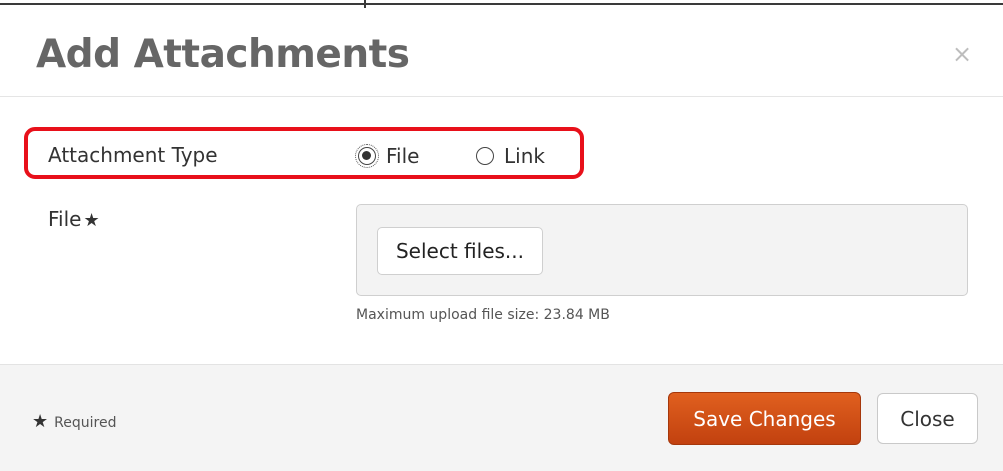 This screenshot has height=471, width=1003. I want to click on close-icon: ×, so click(962, 54).